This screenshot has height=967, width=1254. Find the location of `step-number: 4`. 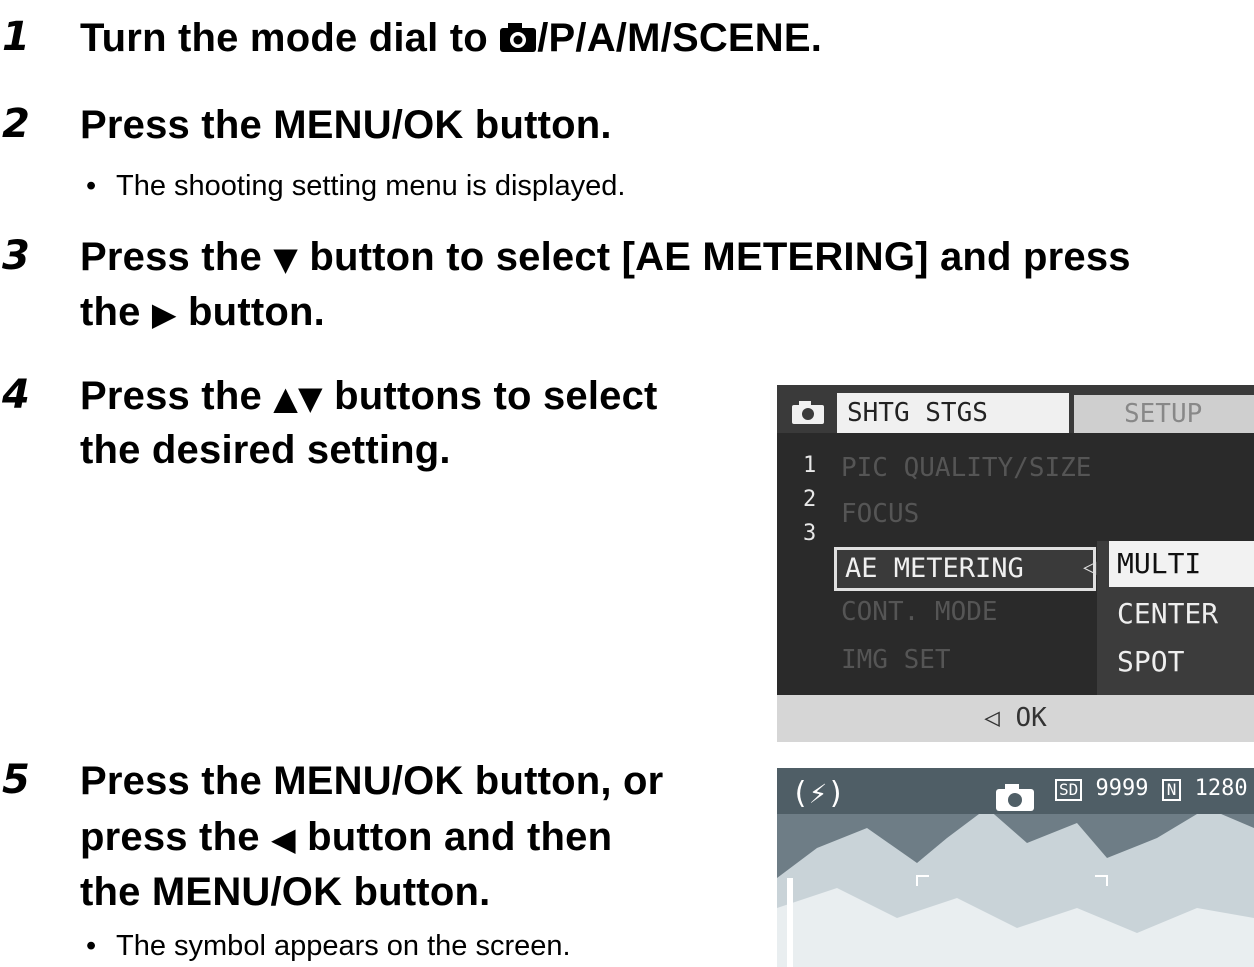

step-number: 4 is located at coordinates (16, 395).